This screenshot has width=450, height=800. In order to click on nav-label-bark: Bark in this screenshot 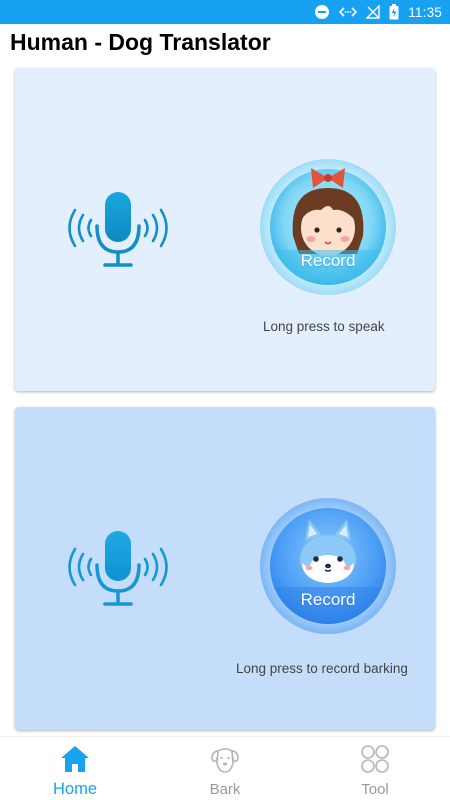, I will do `click(225, 789)`.